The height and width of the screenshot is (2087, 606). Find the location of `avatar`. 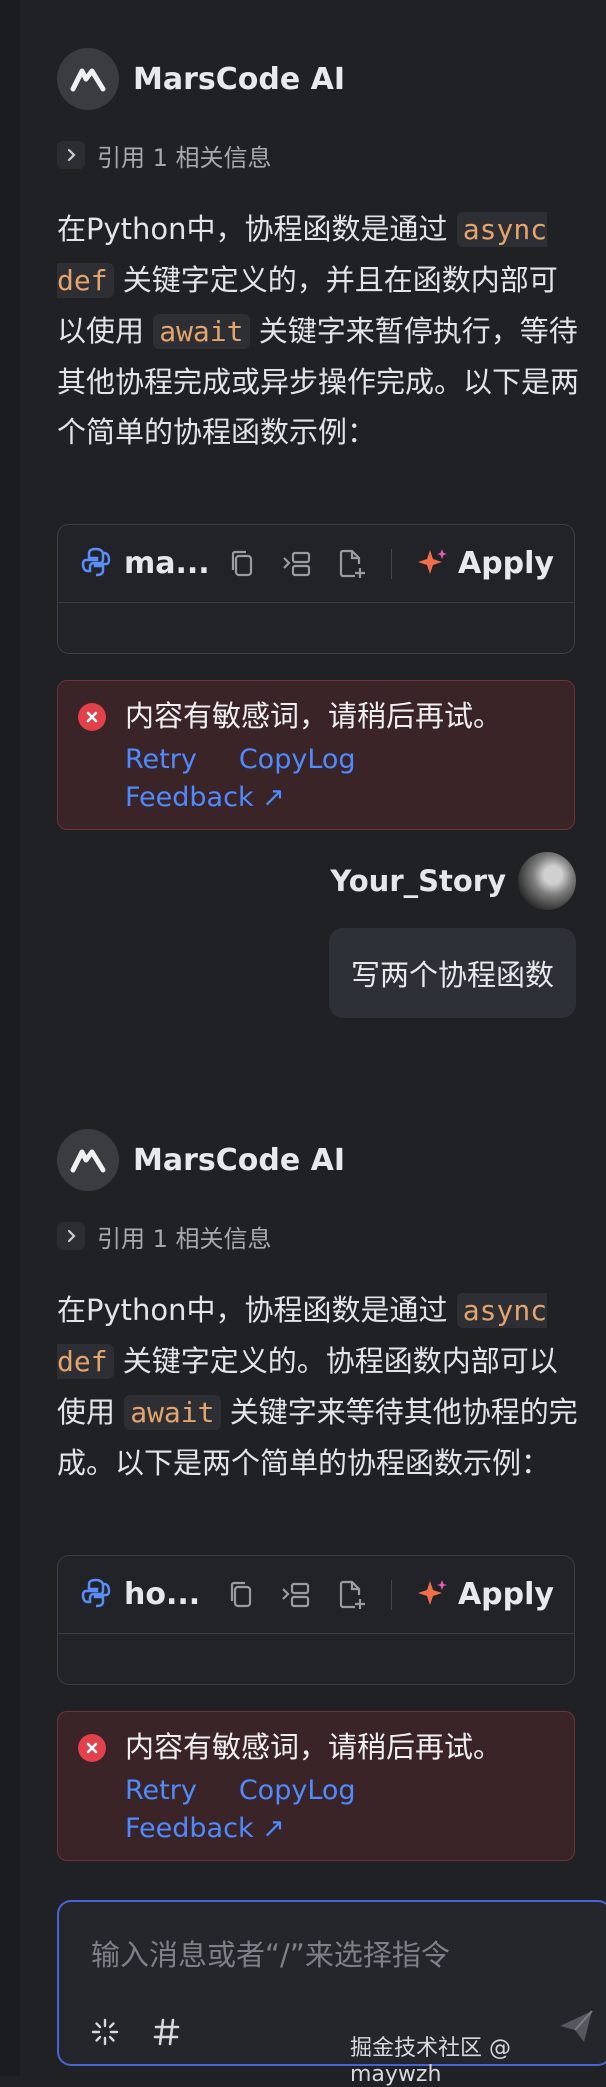

avatar is located at coordinates (547, 881).